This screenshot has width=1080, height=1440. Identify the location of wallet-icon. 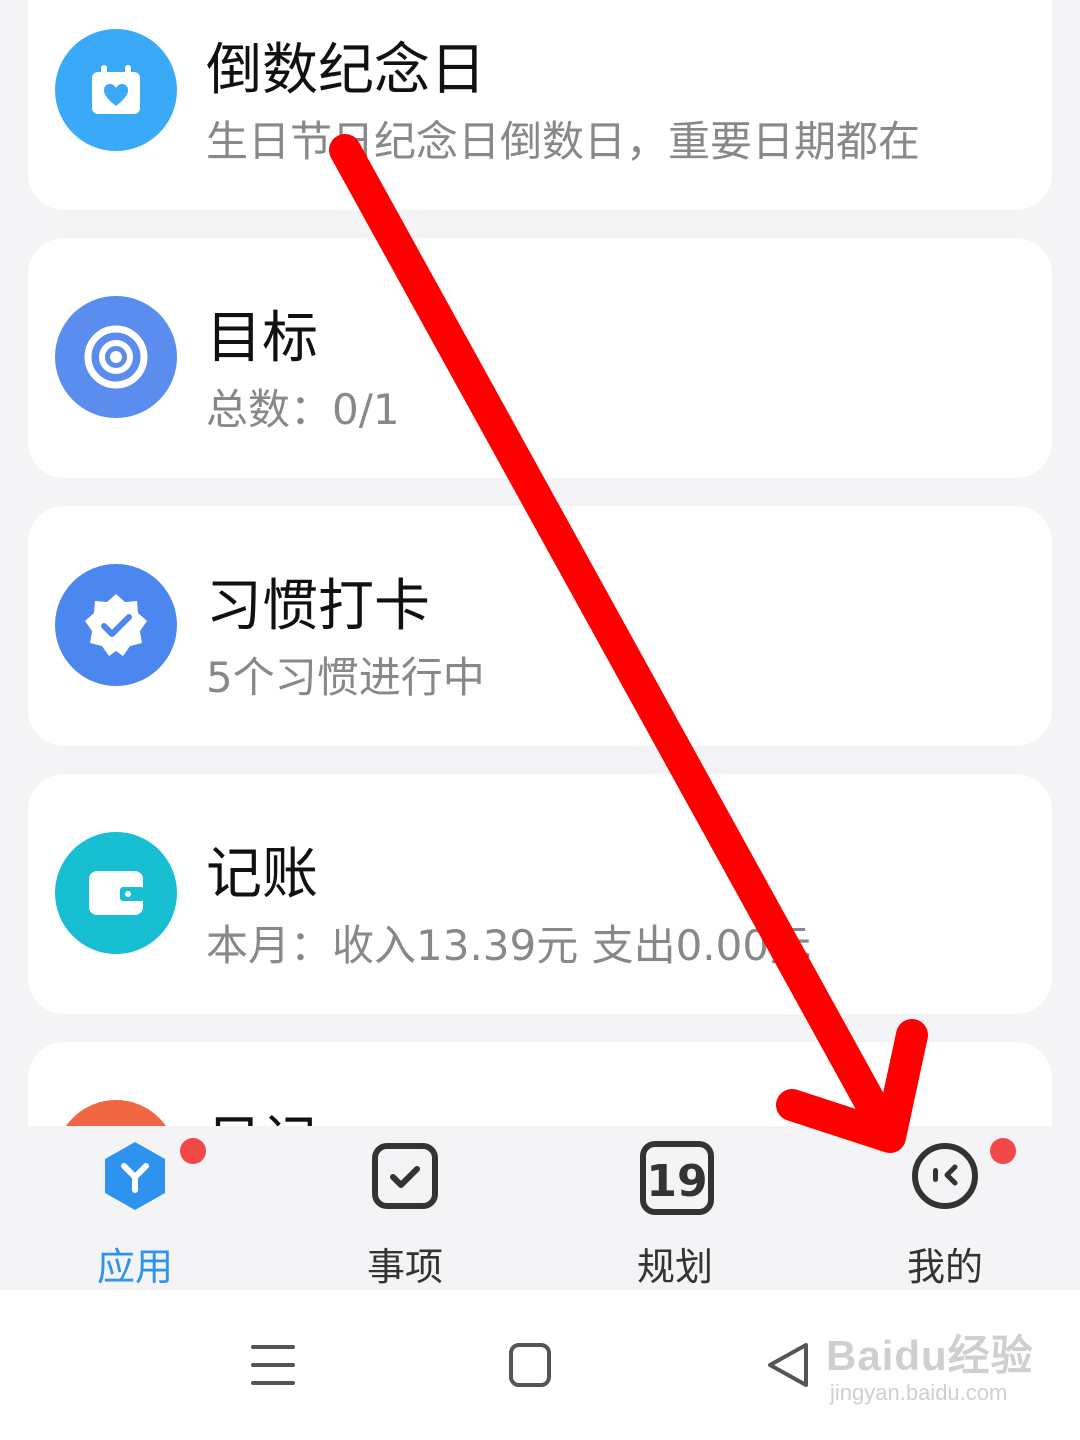
(116, 893).